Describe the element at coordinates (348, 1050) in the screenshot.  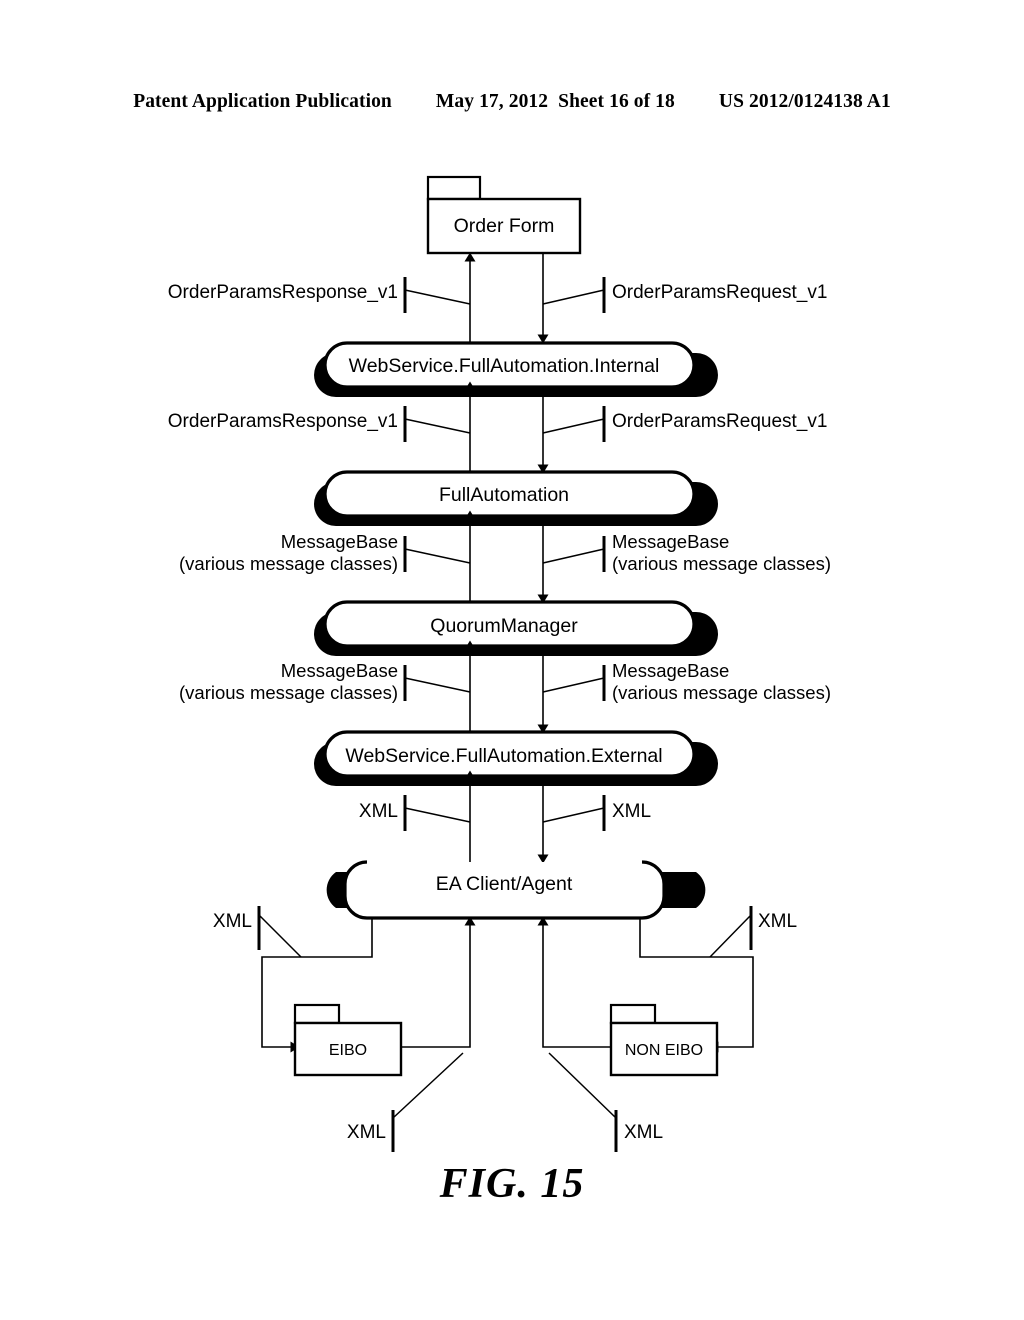
I see `node-eibo-label: EIBO` at that location.